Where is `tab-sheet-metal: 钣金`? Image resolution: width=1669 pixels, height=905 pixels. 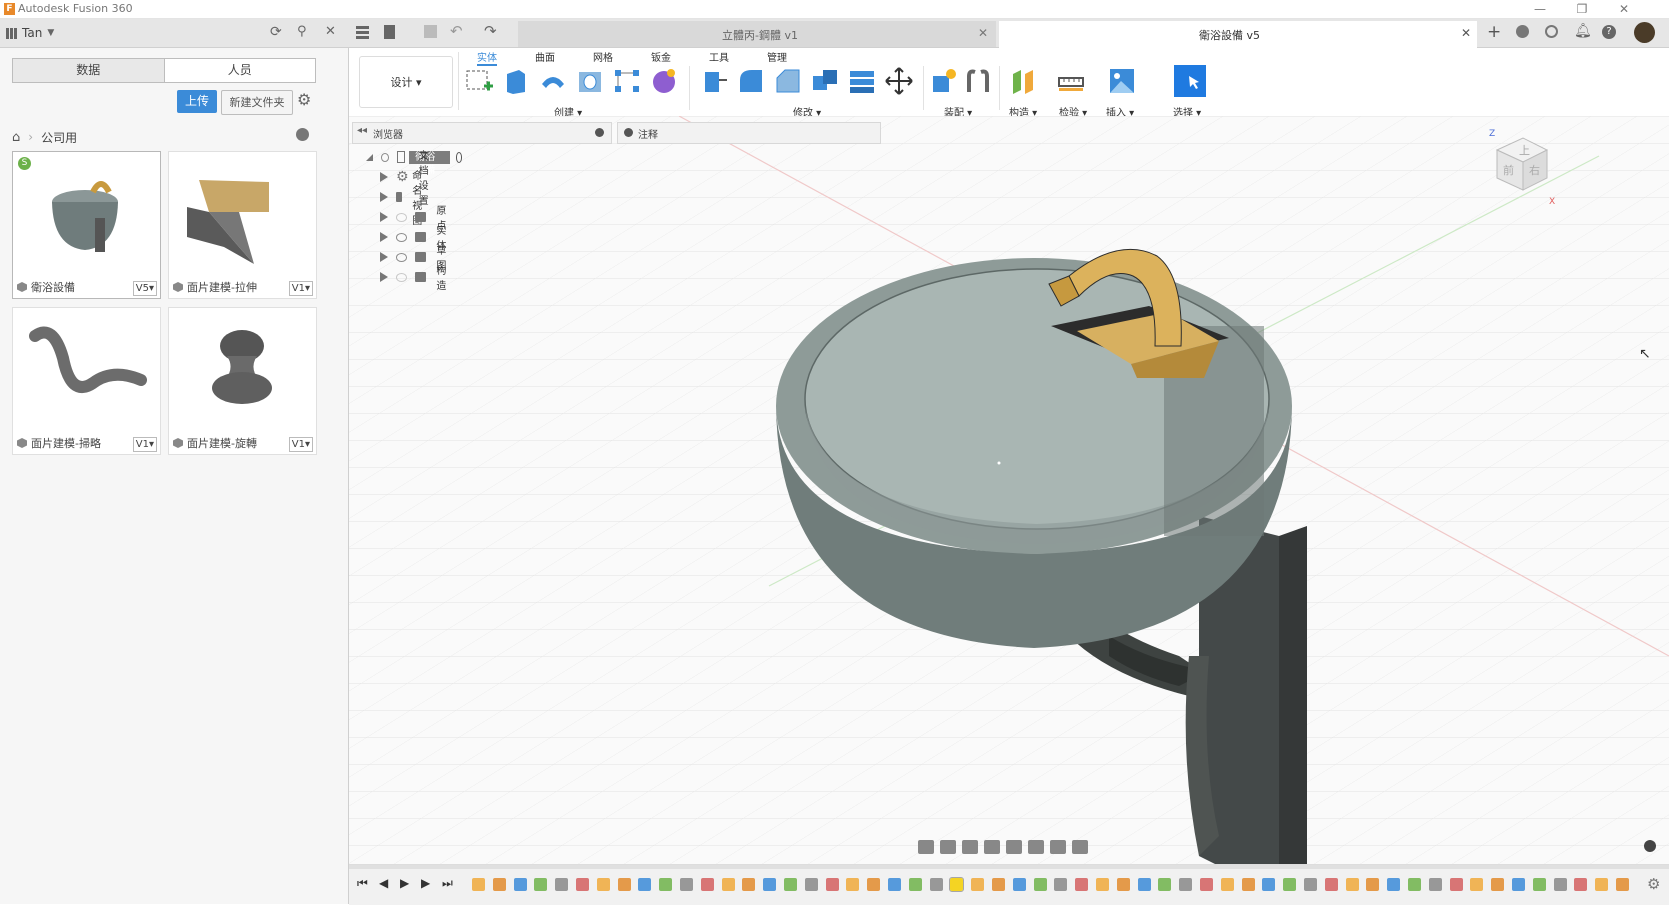
tab-sheet-metal: 钣金 is located at coordinates (661, 56).